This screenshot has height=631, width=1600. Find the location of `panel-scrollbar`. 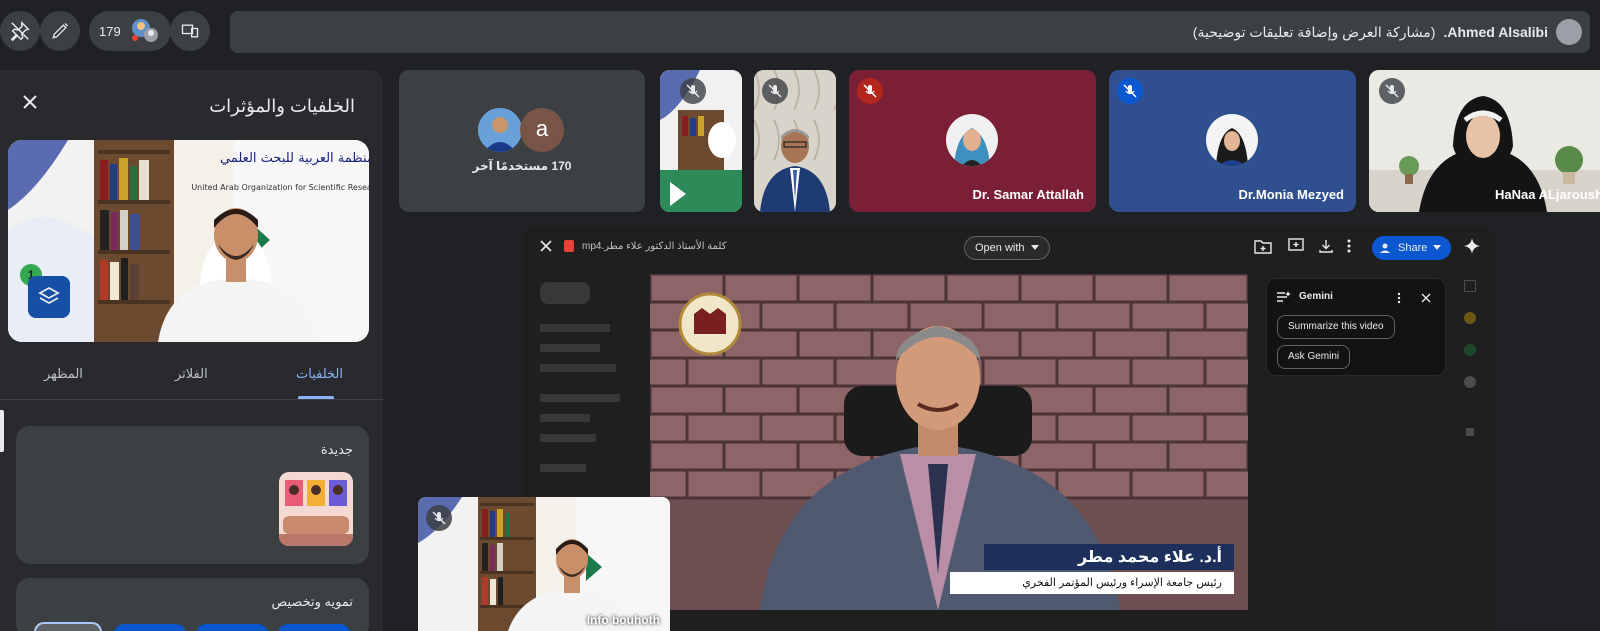

panel-scrollbar is located at coordinates (2, 431).